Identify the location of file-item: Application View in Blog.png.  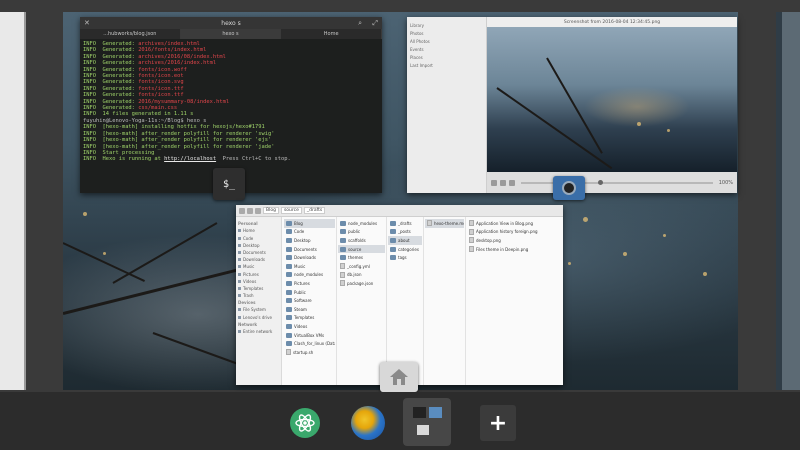
(514, 223).